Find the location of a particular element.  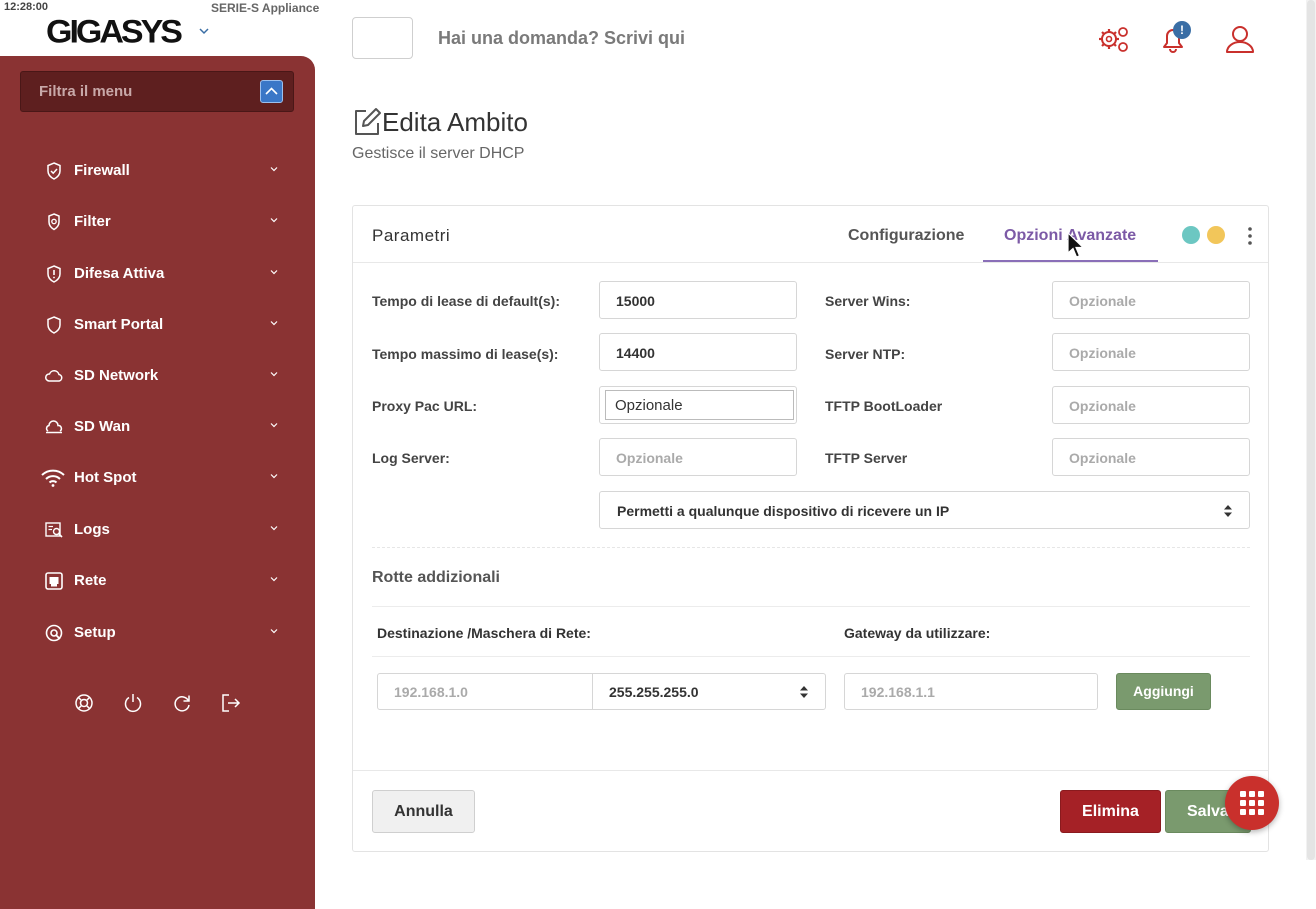

lease-default-input: 15000 is located at coordinates (698, 300).